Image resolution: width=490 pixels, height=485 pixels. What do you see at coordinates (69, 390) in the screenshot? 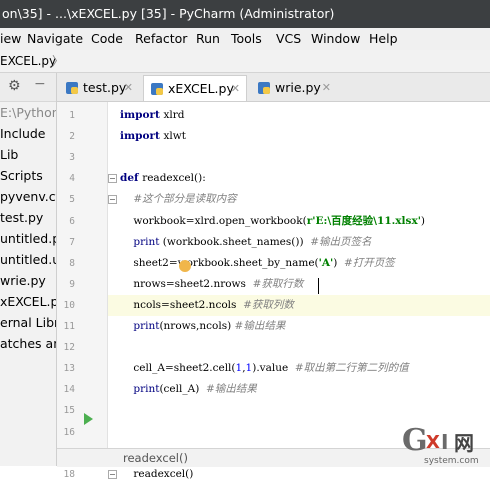
I see `line-number: 14` at bounding box center [69, 390].